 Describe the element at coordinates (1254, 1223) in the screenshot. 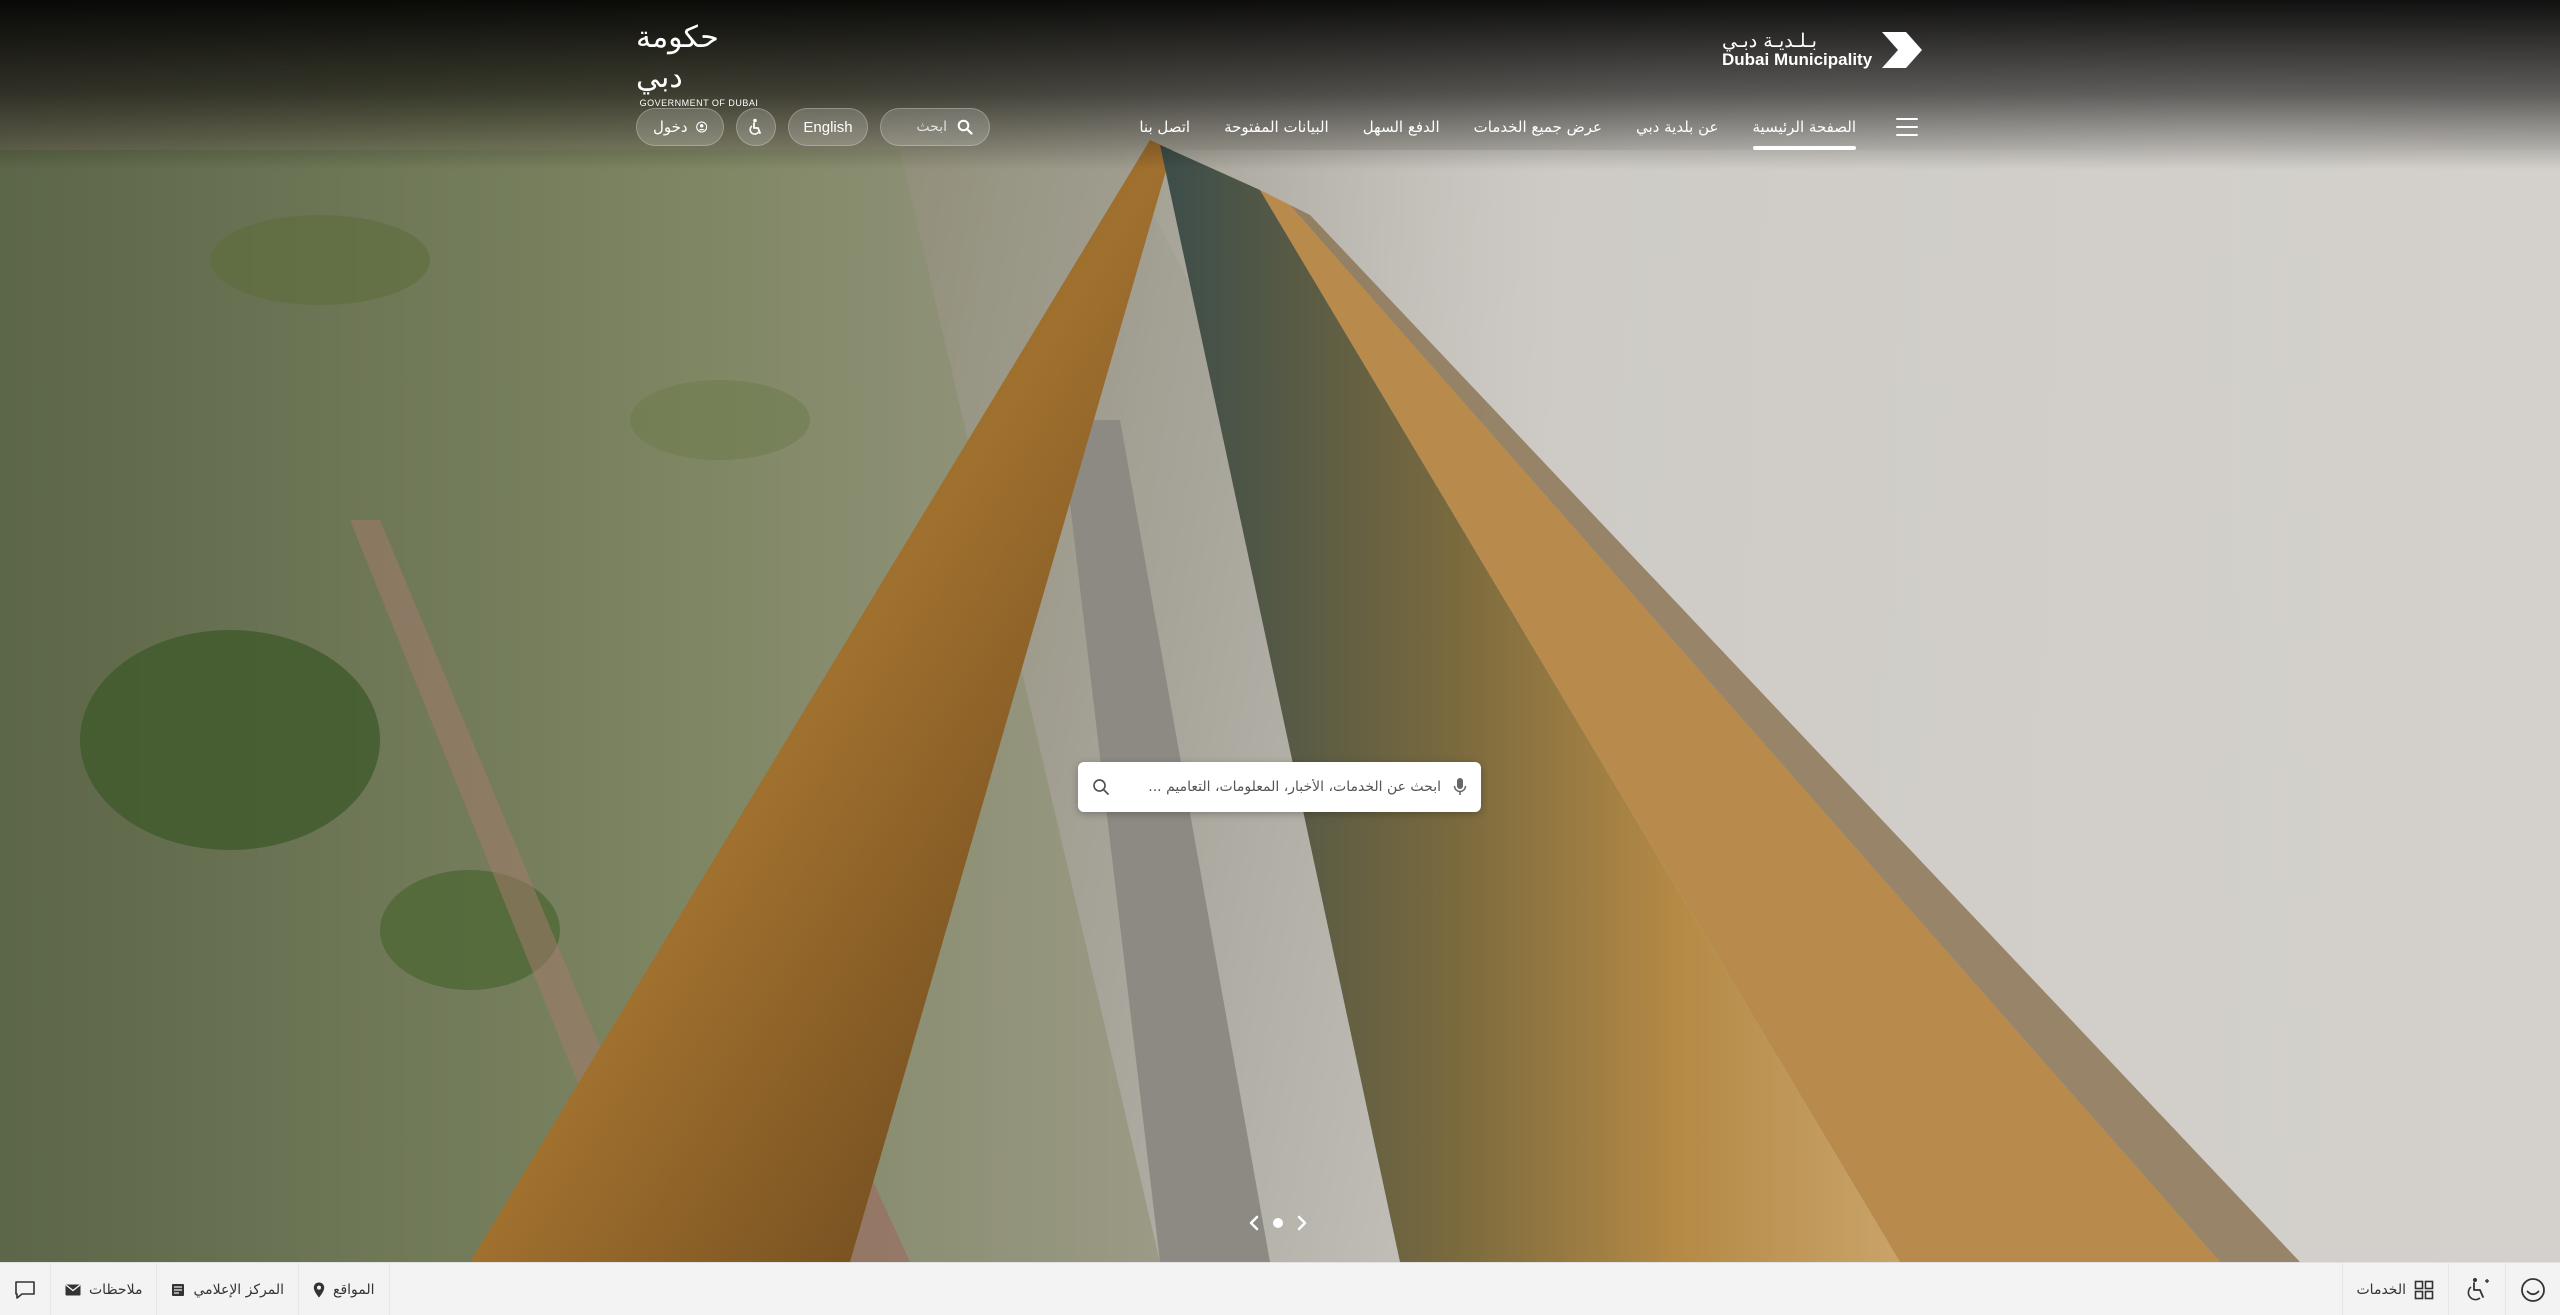

I see `chevron-left-icon` at that location.